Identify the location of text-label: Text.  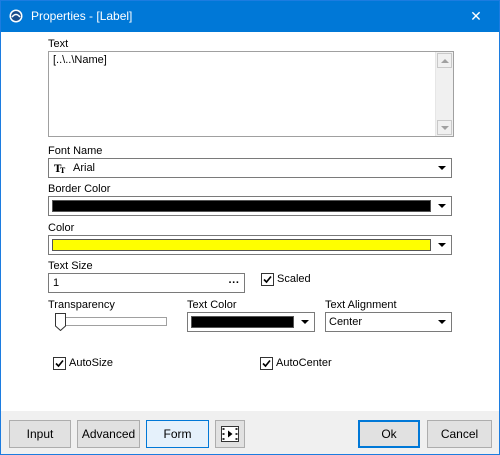
(58, 44).